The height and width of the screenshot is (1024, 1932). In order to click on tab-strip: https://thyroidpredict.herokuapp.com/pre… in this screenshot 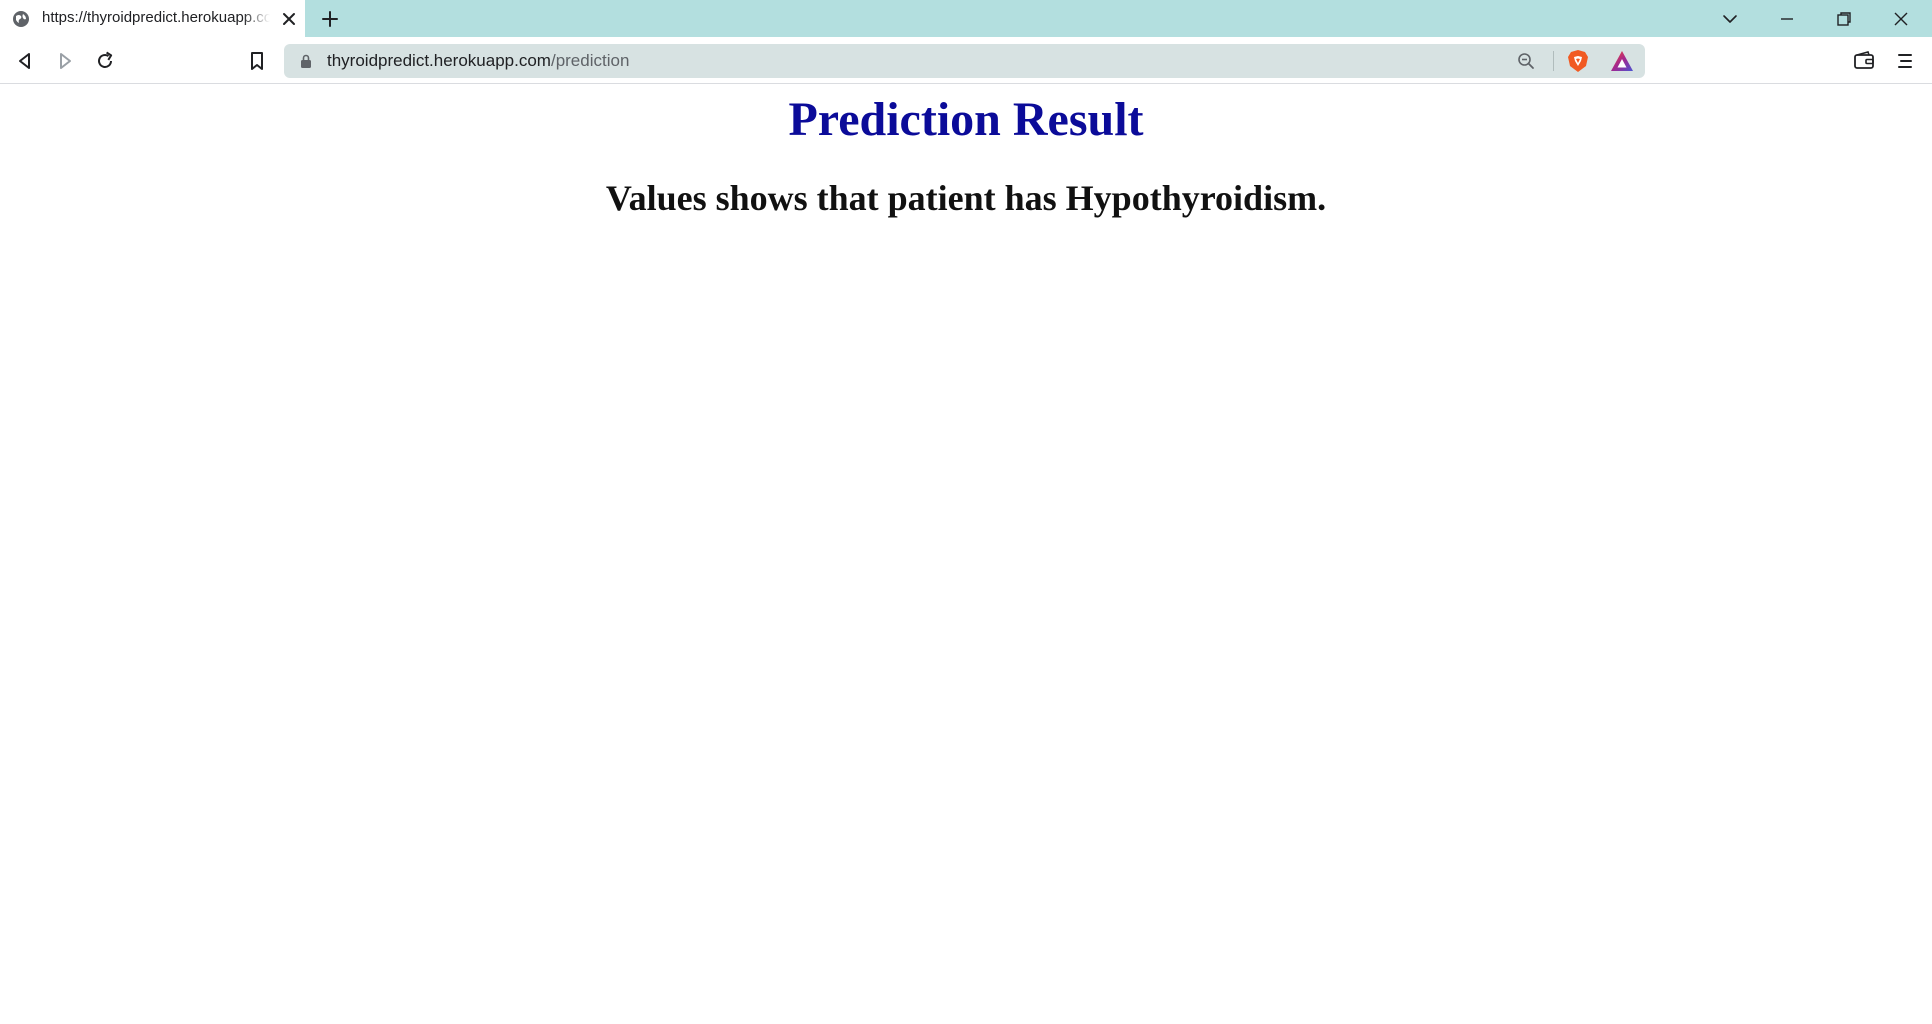, I will do `click(966, 18)`.